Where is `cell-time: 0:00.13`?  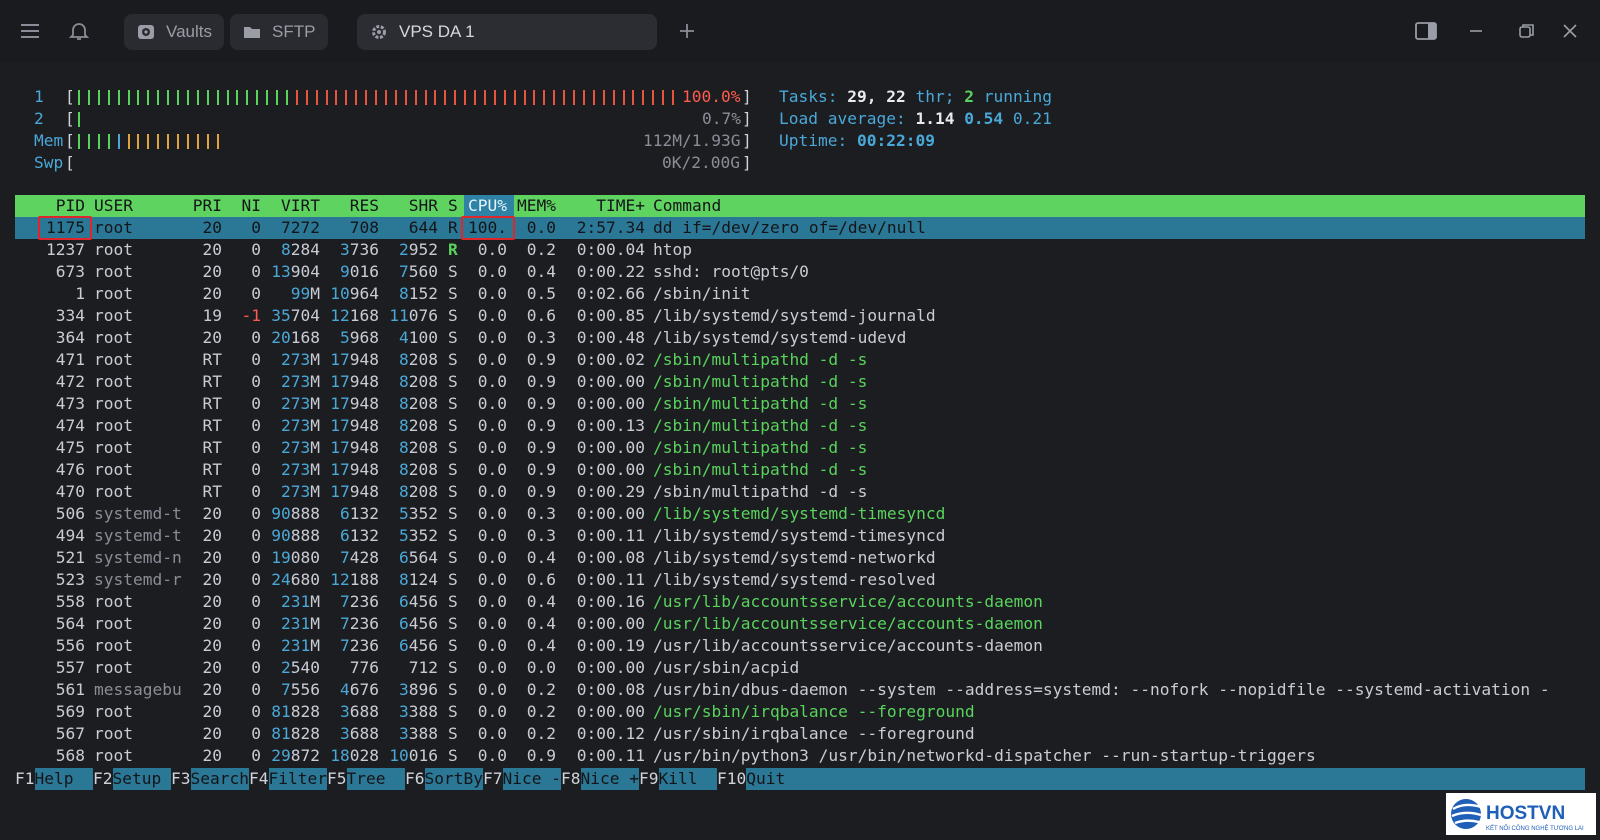 cell-time: 0:00.13 is located at coordinates (610, 425).